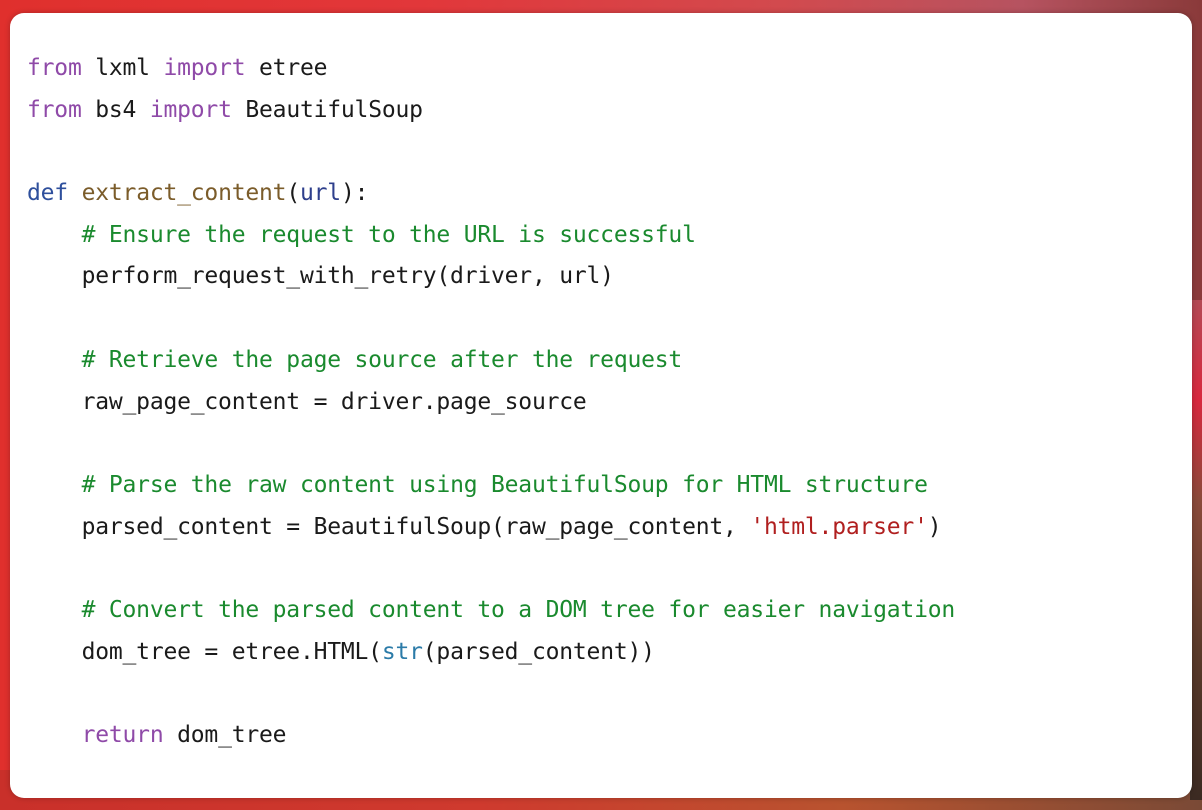 Image resolution: width=1202 pixels, height=810 pixels. What do you see at coordinates (538, 651) in the screenshot?
I see `code-text: (parsed_content))` at bounding box center [538, 651].